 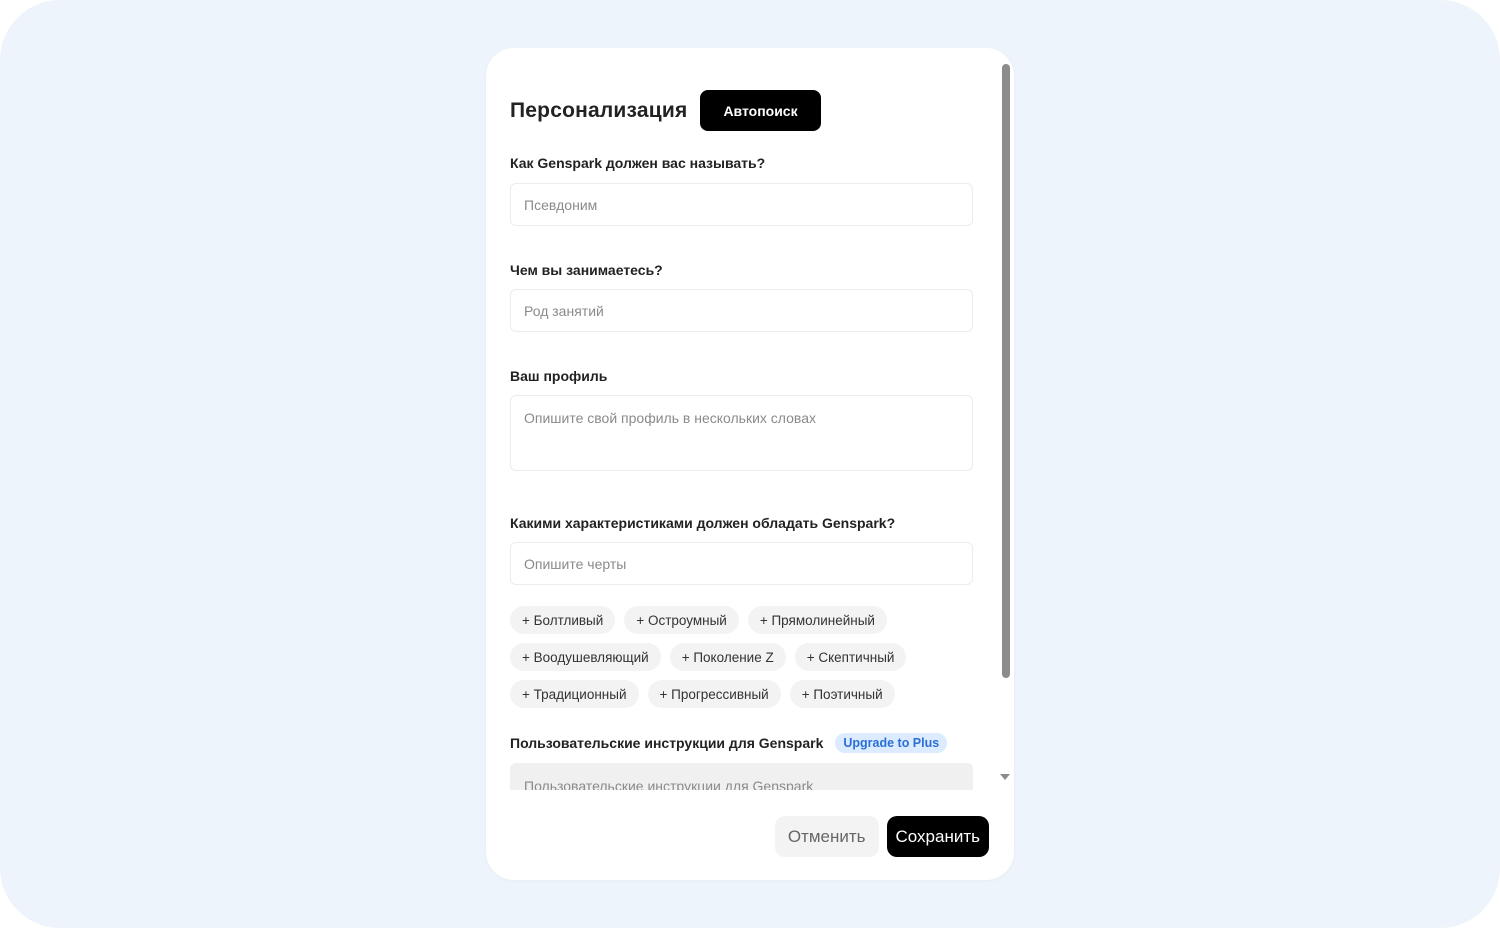 What do you see at coordinates (1005, 777) in the screenshot?
I see `scroll-down-arrow-icon` at bounding box center [1005, 777].